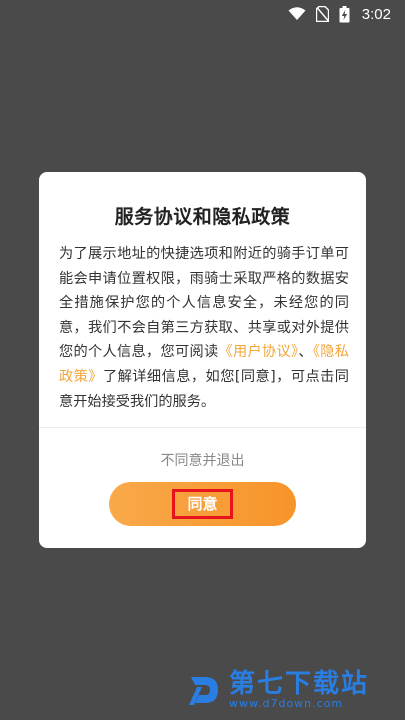 The height and width of the screenshot is (720, 405). I want to click on agree-button: 同意, so click(202, 504).